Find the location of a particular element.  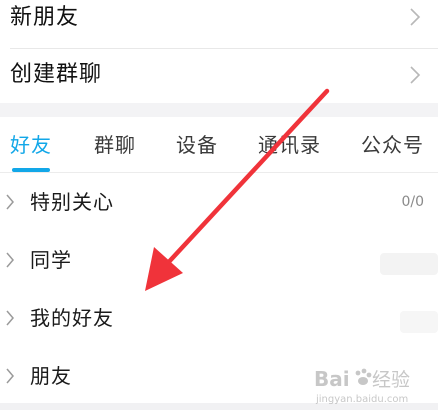

baidu-jingyan-watermark: Bai 经验 jingyan.baidu.com is located at coordinates (362, 386).